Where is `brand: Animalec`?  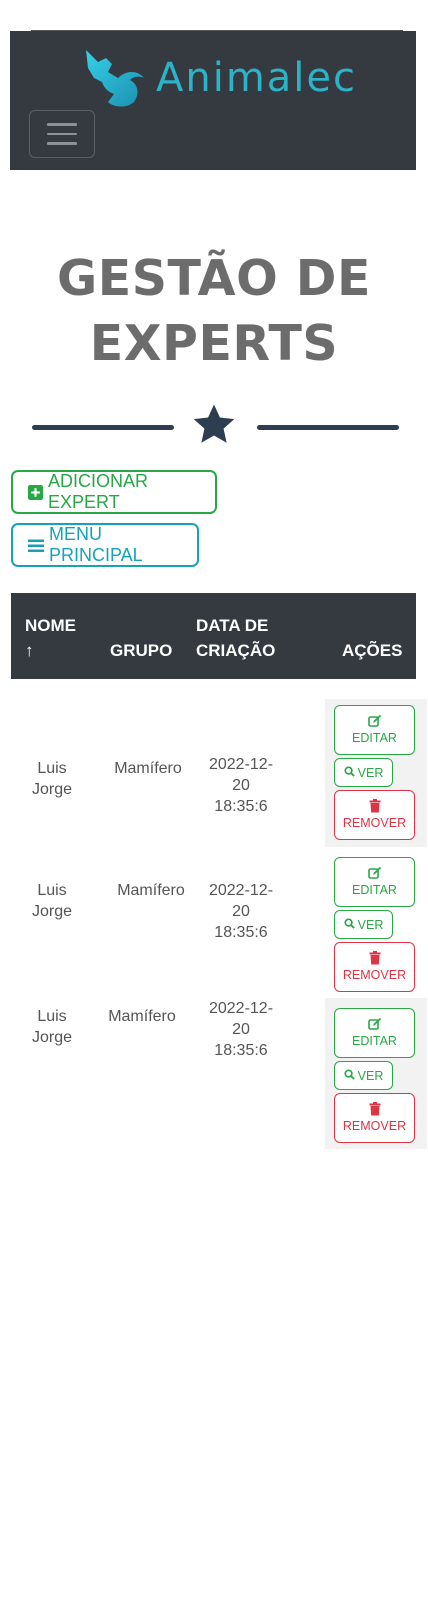 brand: Animalec is located at coordinates (219, 78).